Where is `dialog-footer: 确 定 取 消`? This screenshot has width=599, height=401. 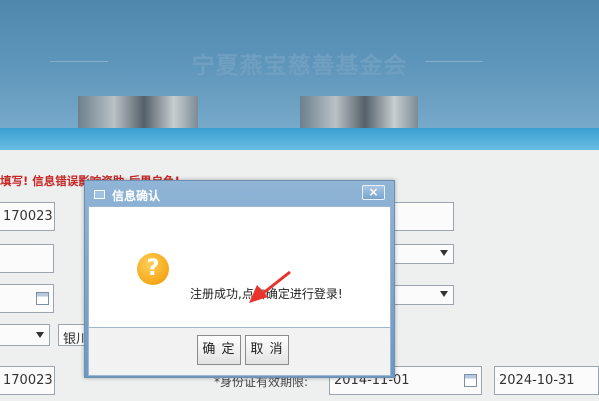
dialog-footer: 确 定 取 消 is located at coordinates (239, 352).